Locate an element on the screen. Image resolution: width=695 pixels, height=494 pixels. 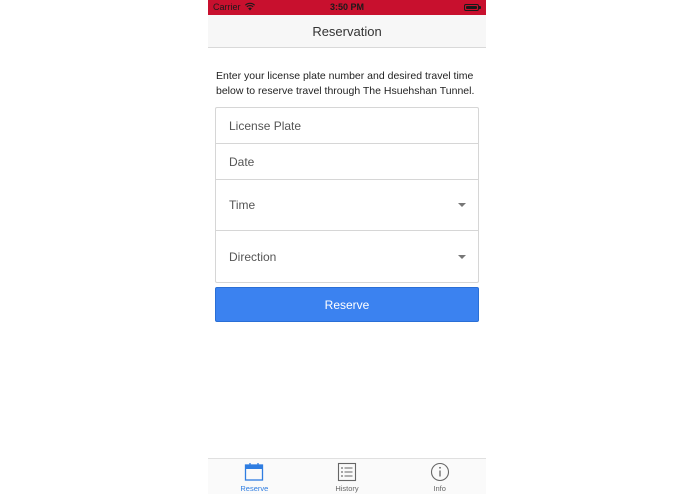
tab-reserve: Reserve is located at coordinates (254, 476).